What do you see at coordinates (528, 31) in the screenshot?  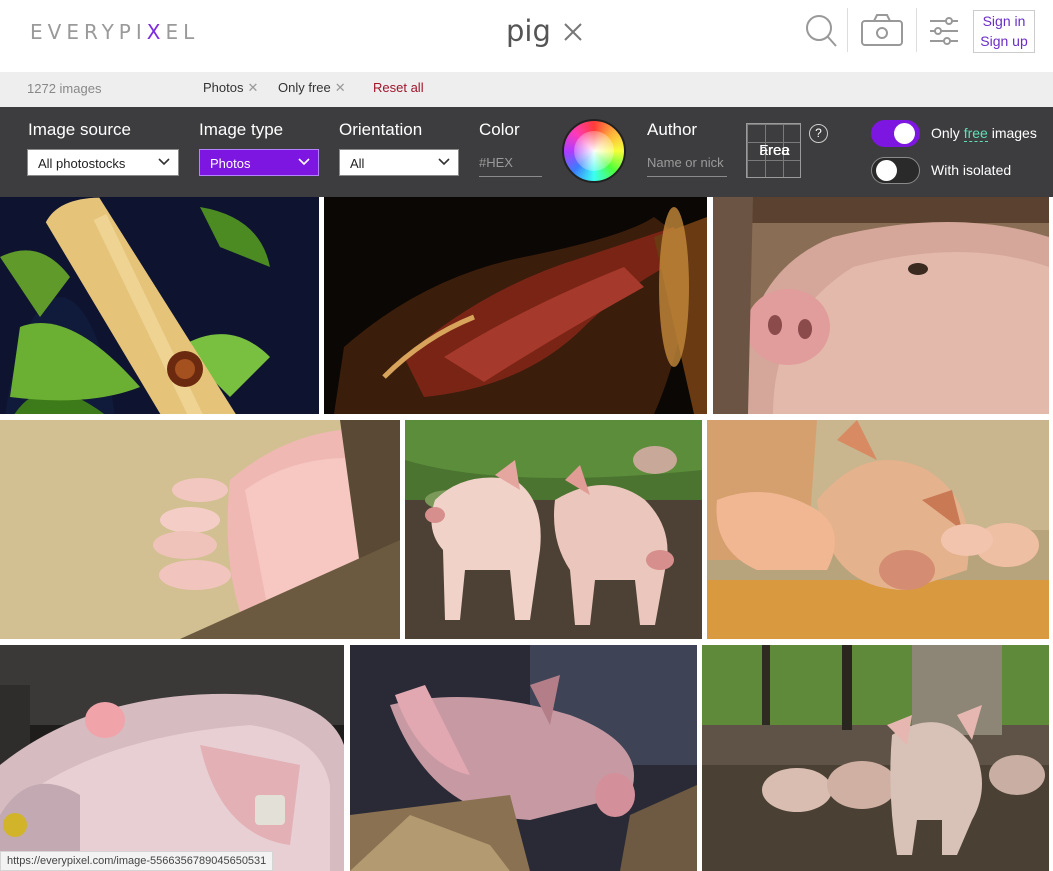 I see `search-query: pig` at bounding box center [528, 31].